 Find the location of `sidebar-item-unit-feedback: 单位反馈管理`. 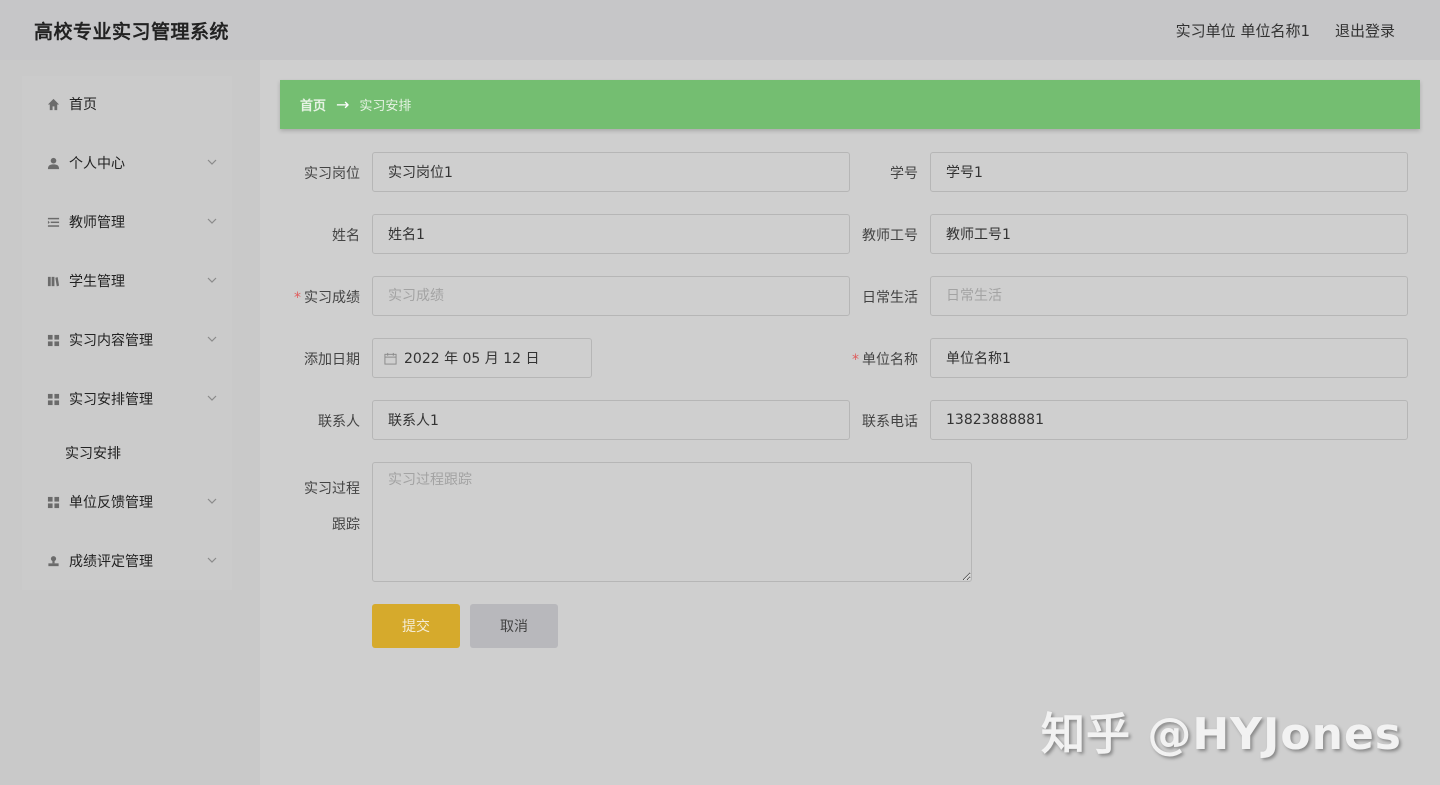

sidebar-item-unit-feedback: 单位反馈管理 is located at coordinates (127, 502).